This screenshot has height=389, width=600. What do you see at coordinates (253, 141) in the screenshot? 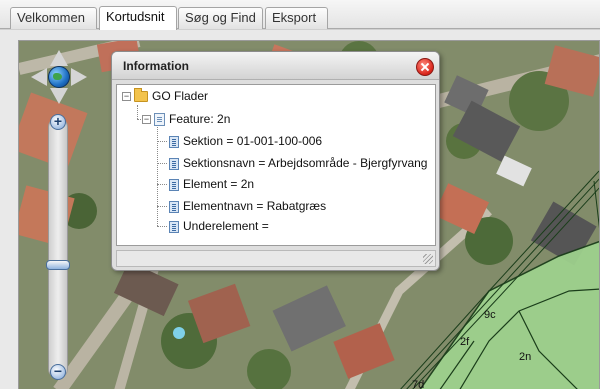
I see `property-sektion: Sektion = 01-001-100-006` at bounding box center [253, 141].